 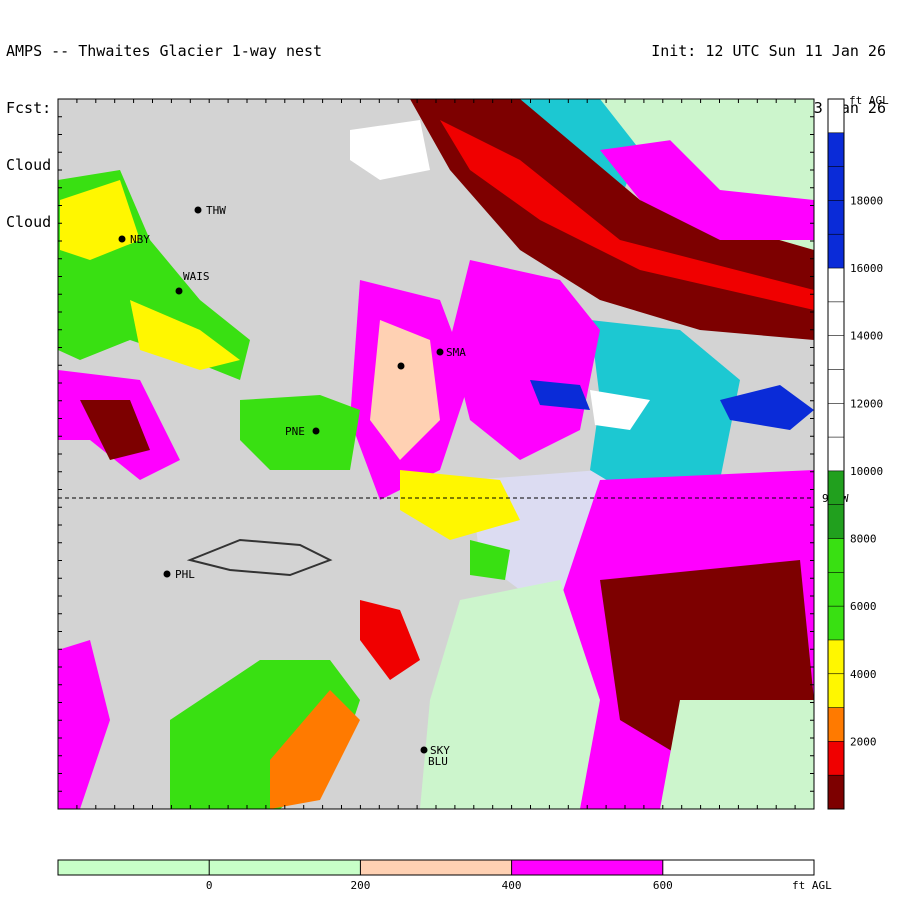 I want to click on bottom-colorbar-unit: ft AGL, so click(x=812, y=885).